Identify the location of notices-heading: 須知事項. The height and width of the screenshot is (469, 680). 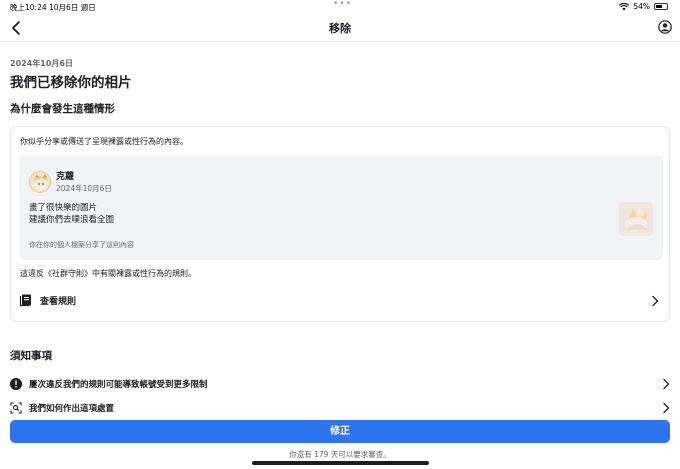
(31, 356).